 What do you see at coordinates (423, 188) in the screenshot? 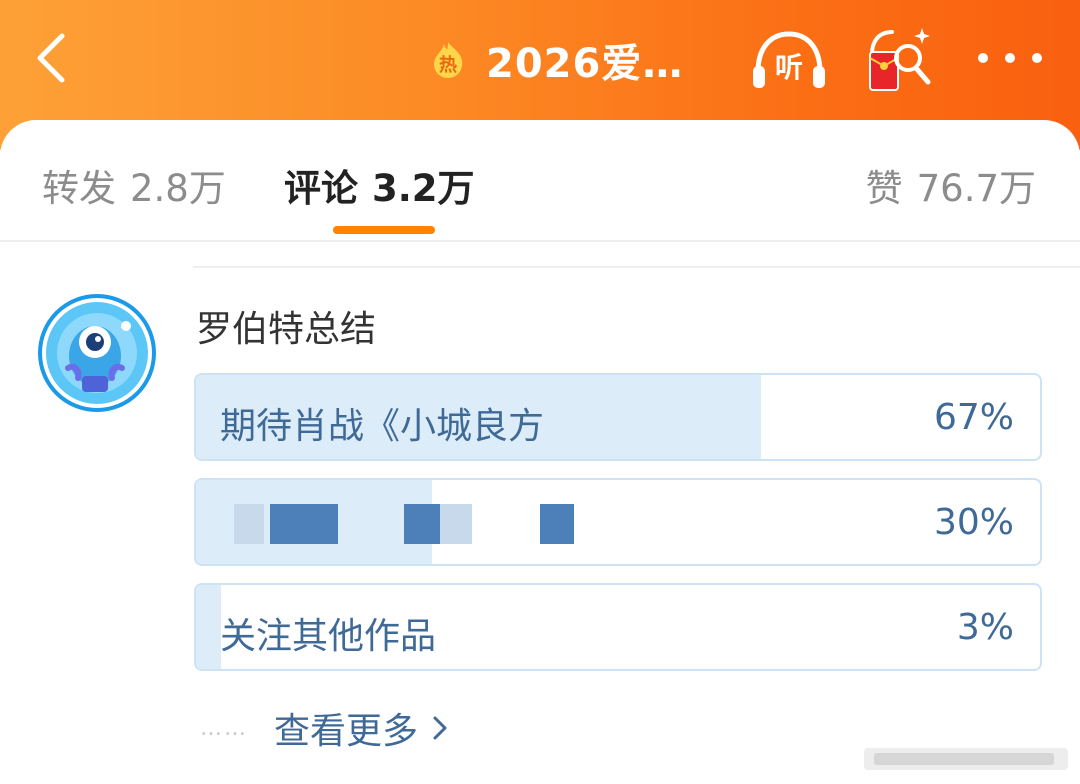
I see `tab-comment-count: 3.2万` at bounding box center [423, 188].